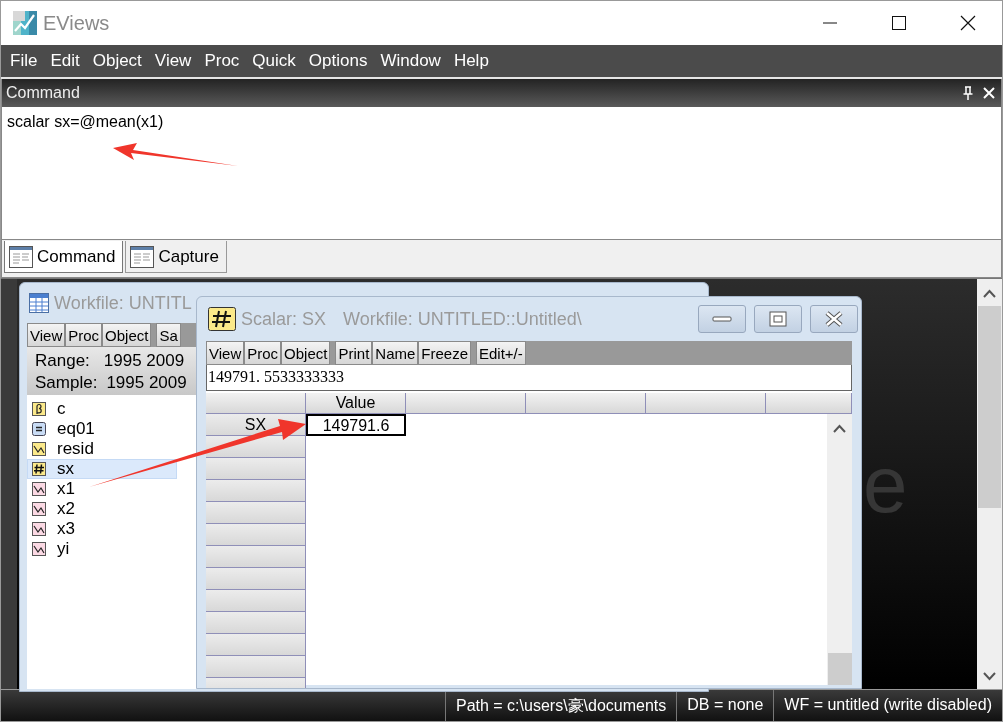  What do you see at coordinates (354, 353) in the screenshot?
I see `toolbar-button: Print` at bounding box center [354, 353].